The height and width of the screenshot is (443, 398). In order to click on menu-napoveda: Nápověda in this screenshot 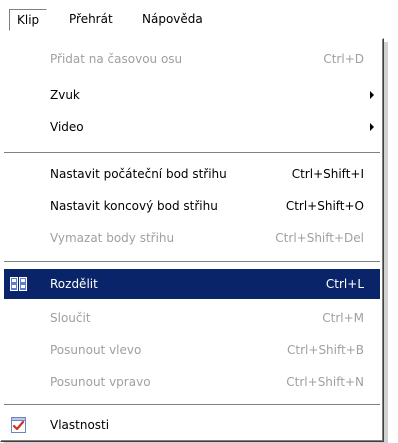, I will do `click(172, 20)`.